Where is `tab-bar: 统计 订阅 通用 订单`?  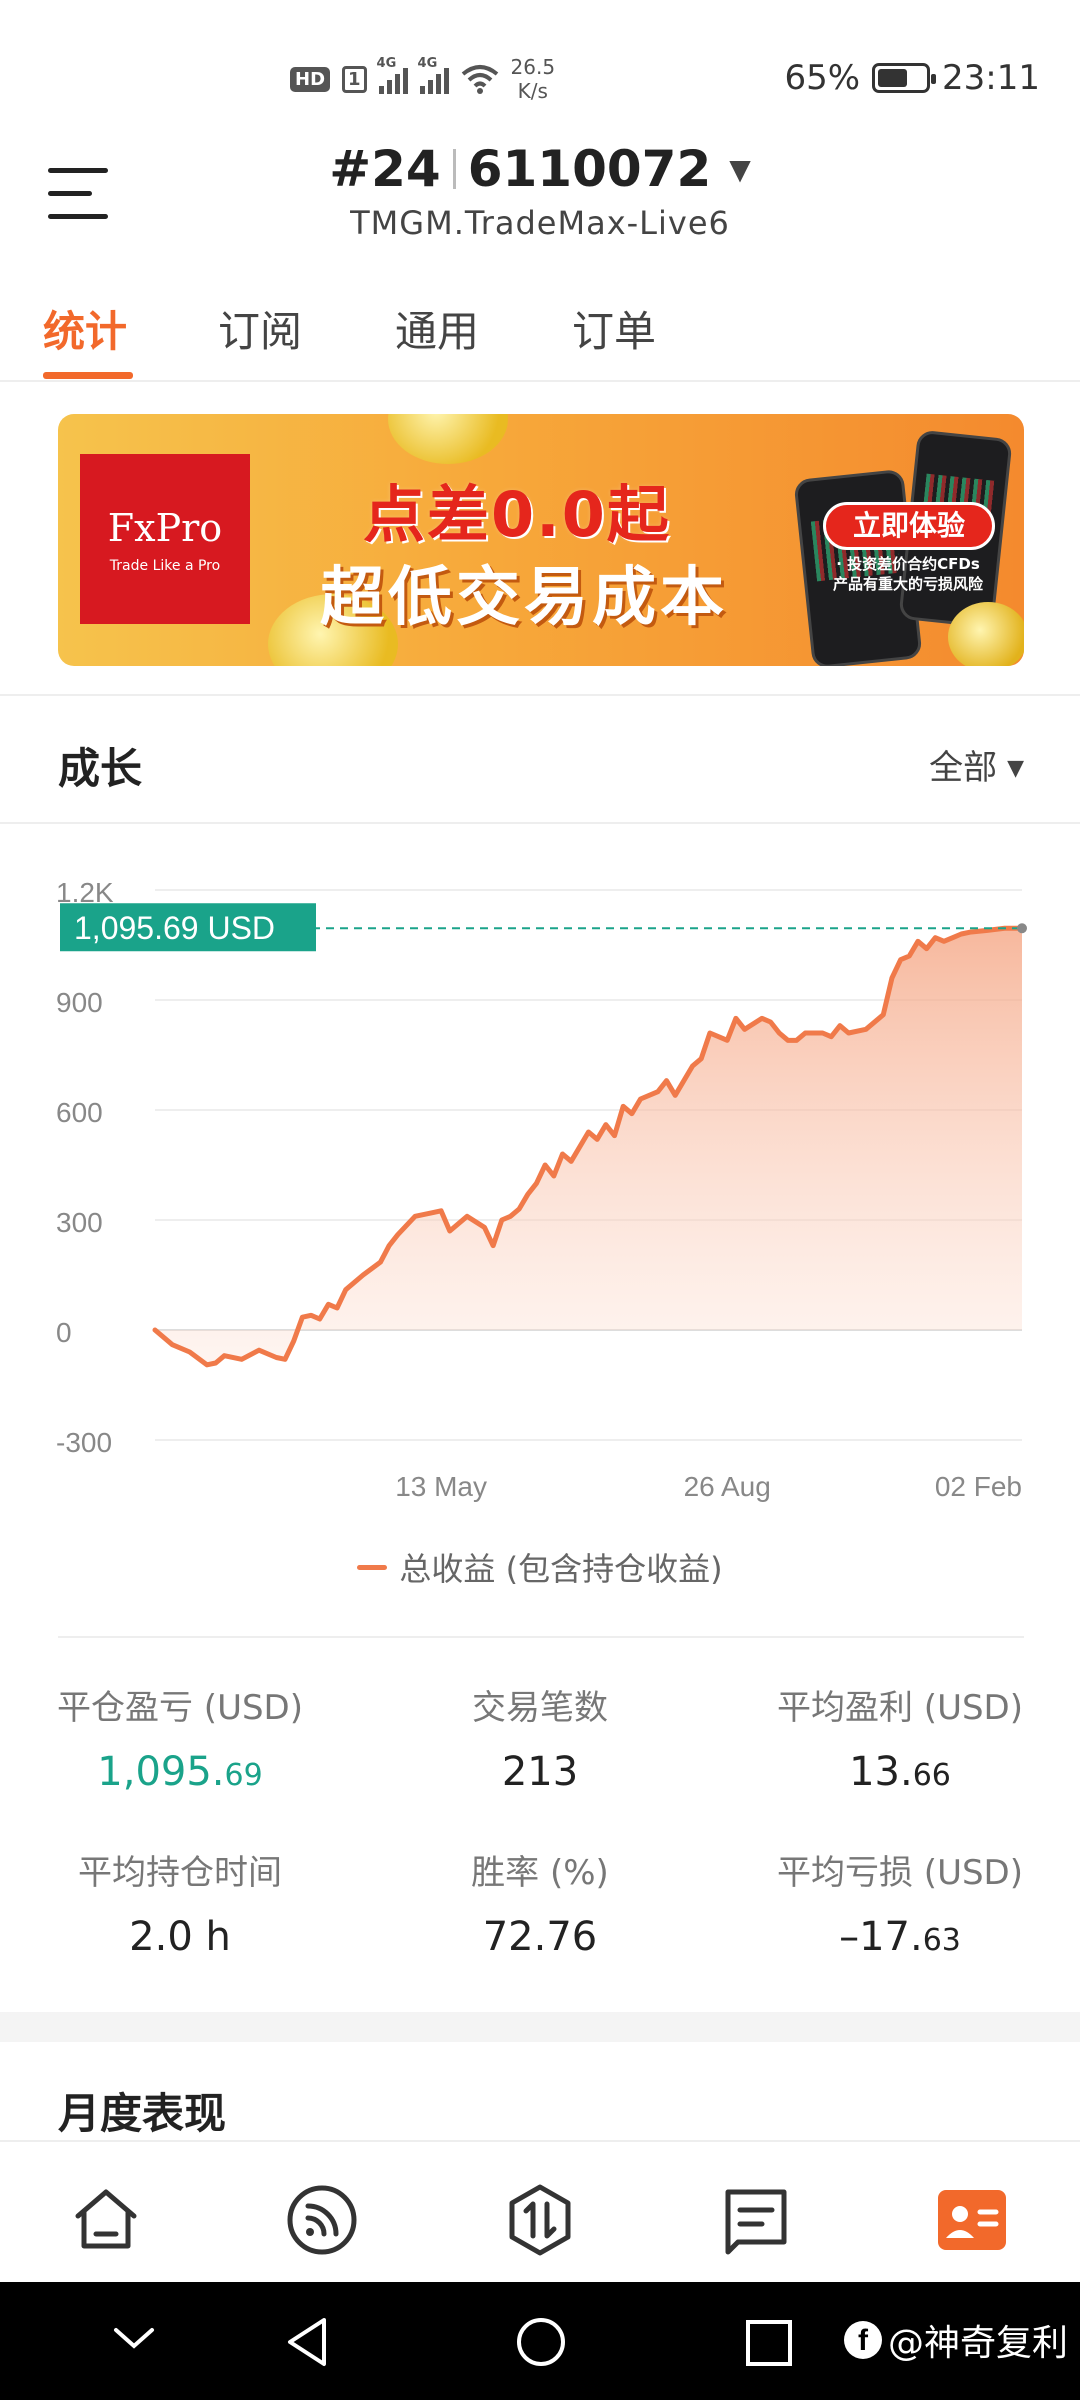 tab-bar: 统计 订阅 通用 订单 is located at coordinates (540, 336).